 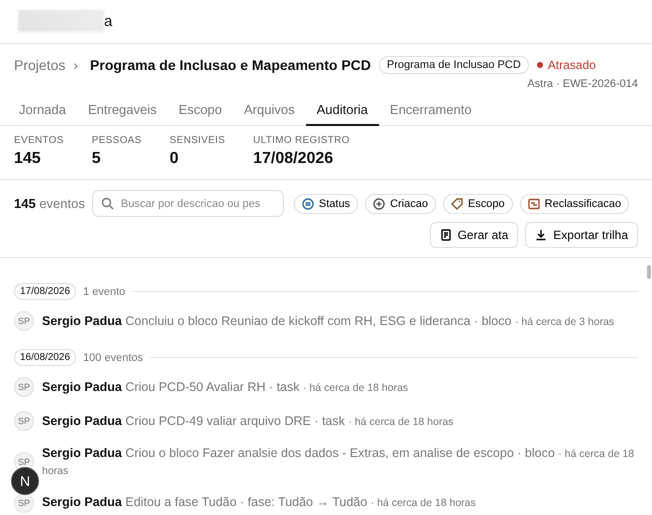 I want to click on event-text: Sergio Padua Criou PCD-49 valiar arquivo DRE · task · há cerca de 18 horas, so click(x=248, y=421).